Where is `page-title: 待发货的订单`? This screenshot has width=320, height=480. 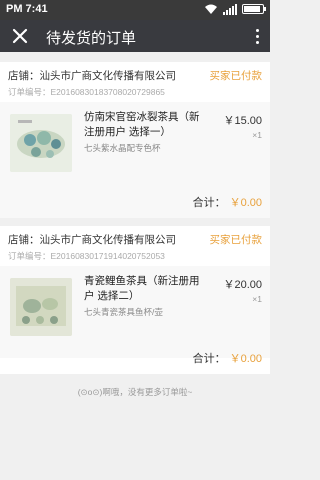 page-title: 待发货的订单 is located at coordinates (91, 38).